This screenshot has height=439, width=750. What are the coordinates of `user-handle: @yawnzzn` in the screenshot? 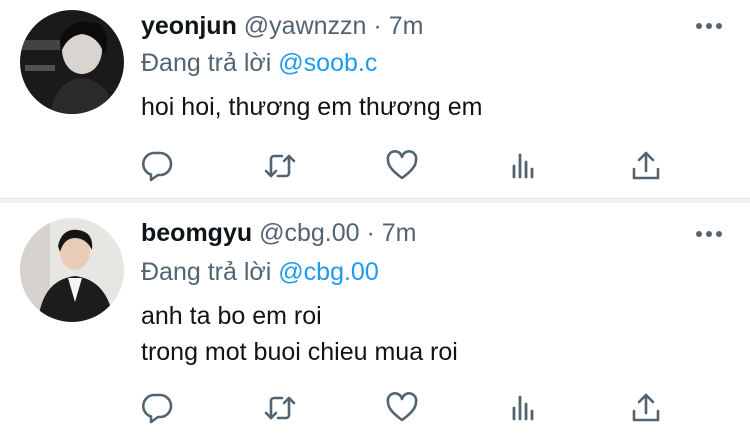 It's located at (305, 26).